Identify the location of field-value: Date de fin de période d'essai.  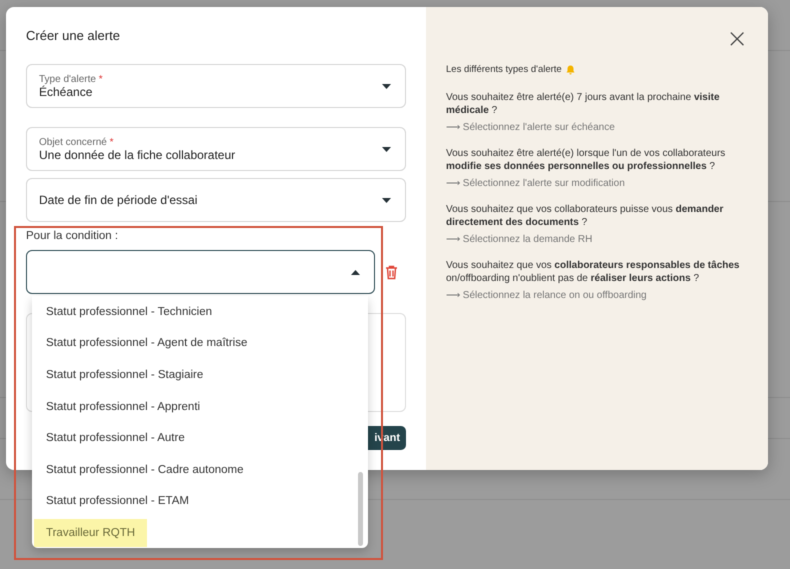
(118, 200).